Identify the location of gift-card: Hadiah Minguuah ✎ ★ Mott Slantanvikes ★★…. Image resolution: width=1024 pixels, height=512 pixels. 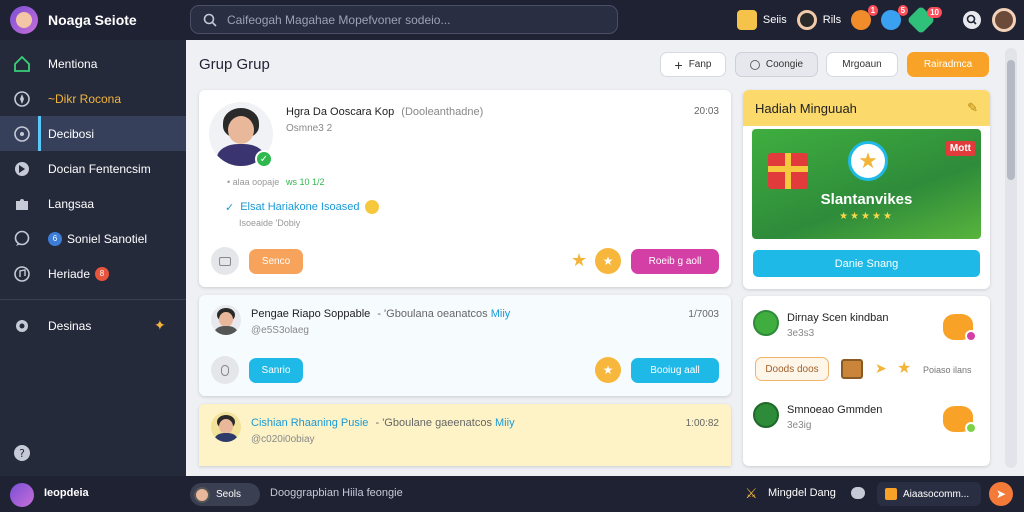
(866, 189).